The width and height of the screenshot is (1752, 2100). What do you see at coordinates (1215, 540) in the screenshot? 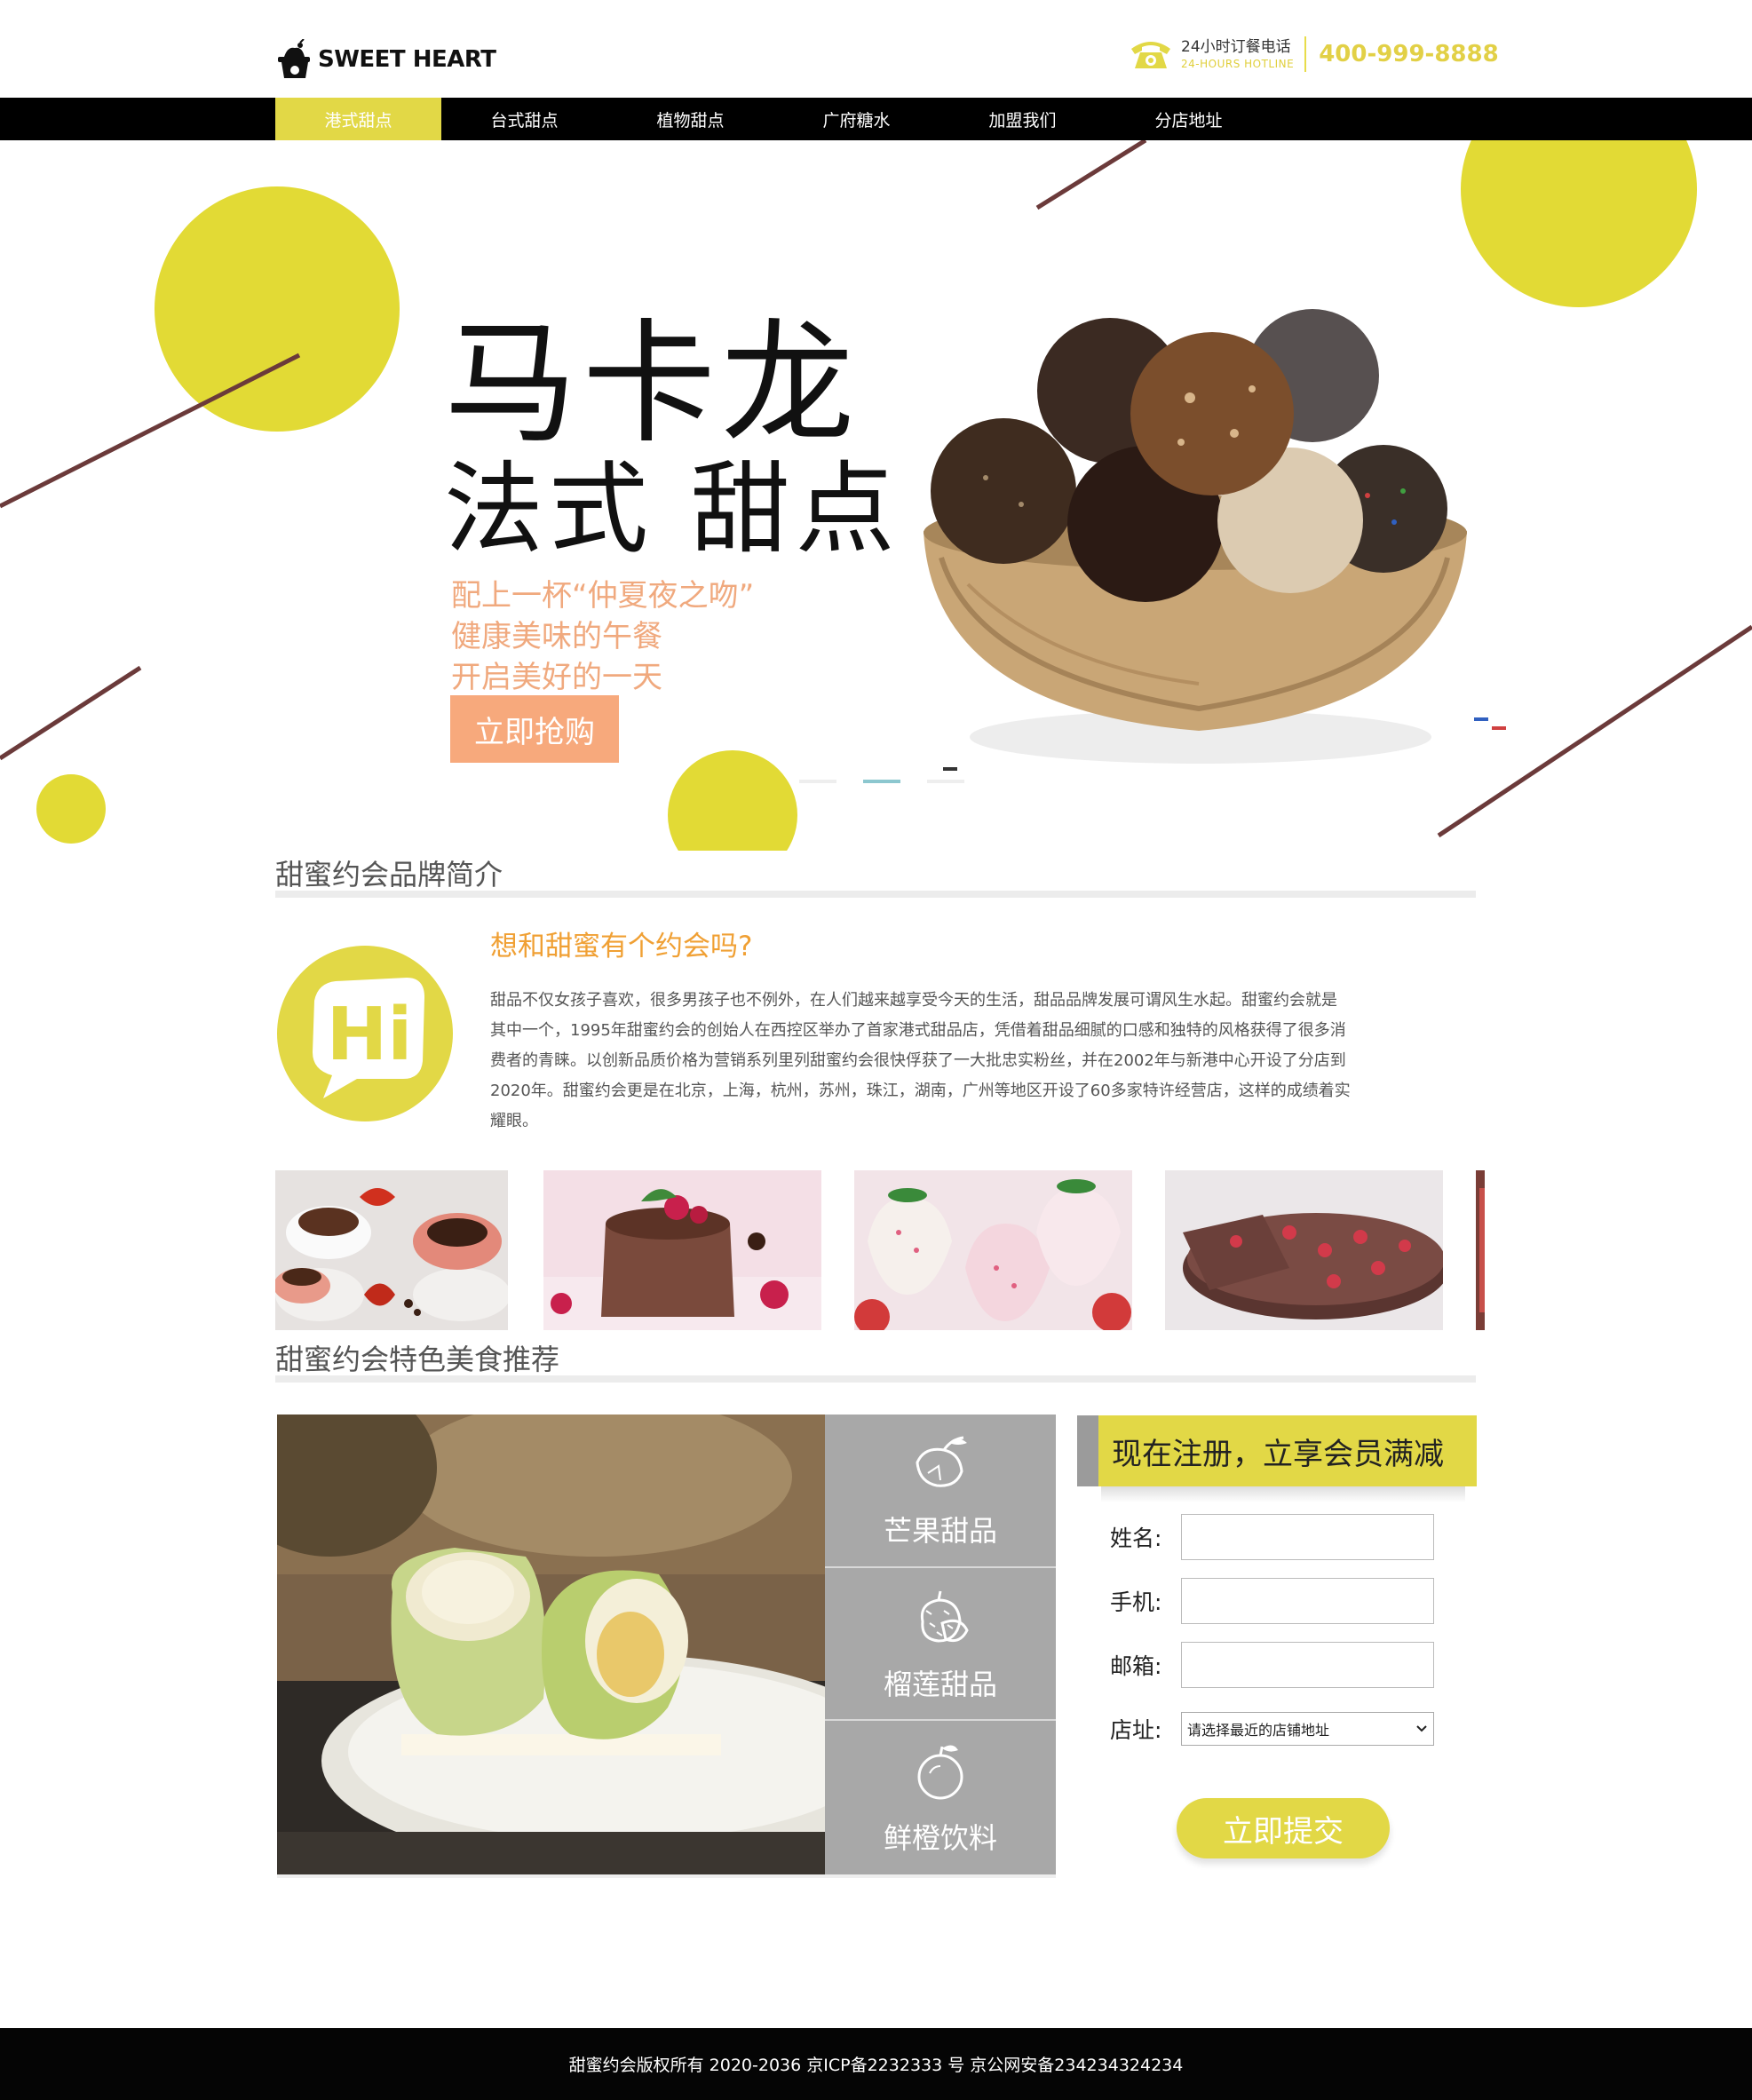
I see `truffle-bowl-image` at bounding box center [1215, 540].